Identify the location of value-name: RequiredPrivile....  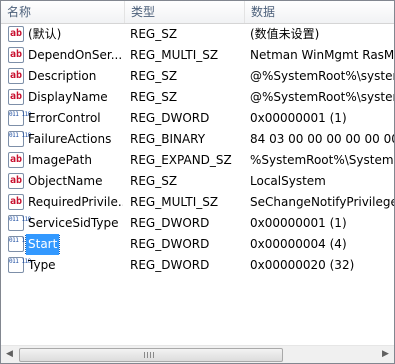
(75, 202).